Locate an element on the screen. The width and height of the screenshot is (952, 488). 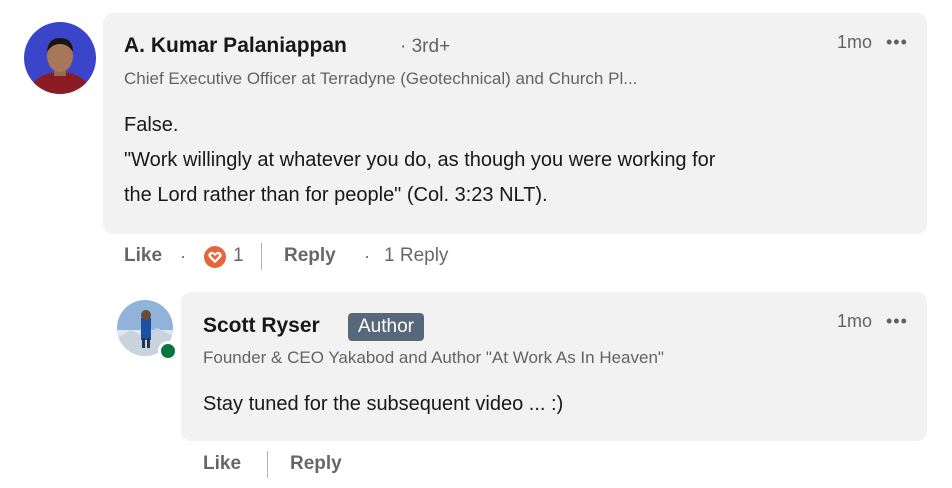
comment-timestamp: 1mo is located at coordinates (855, 42).